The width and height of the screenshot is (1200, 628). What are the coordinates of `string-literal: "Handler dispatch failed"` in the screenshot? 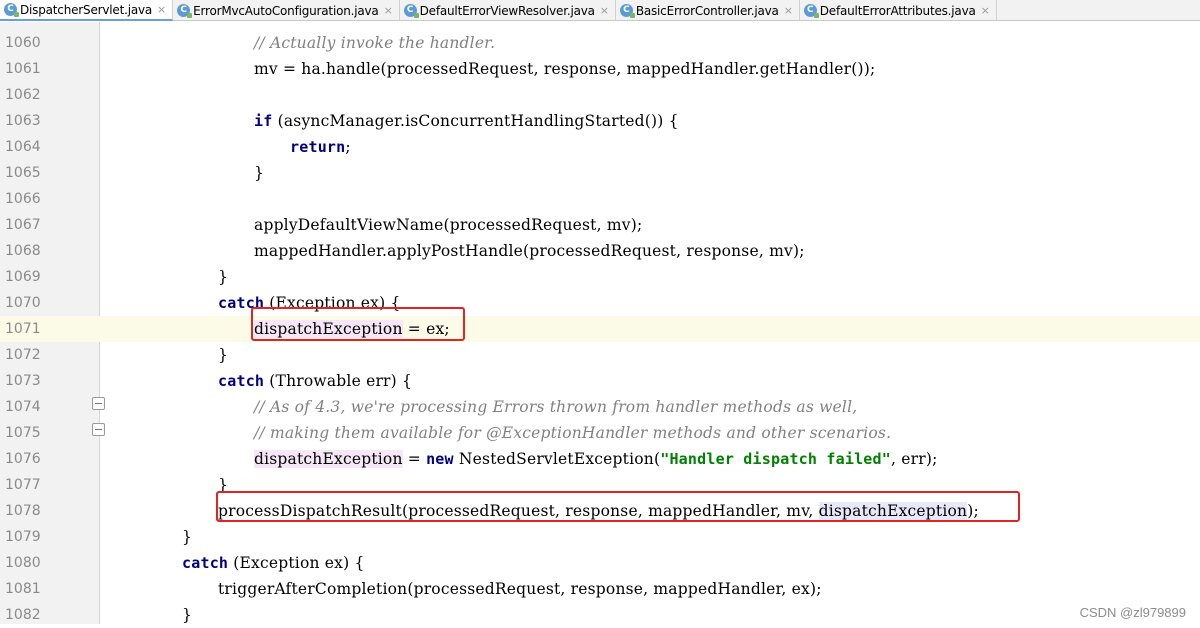 It's located at (775, 459).